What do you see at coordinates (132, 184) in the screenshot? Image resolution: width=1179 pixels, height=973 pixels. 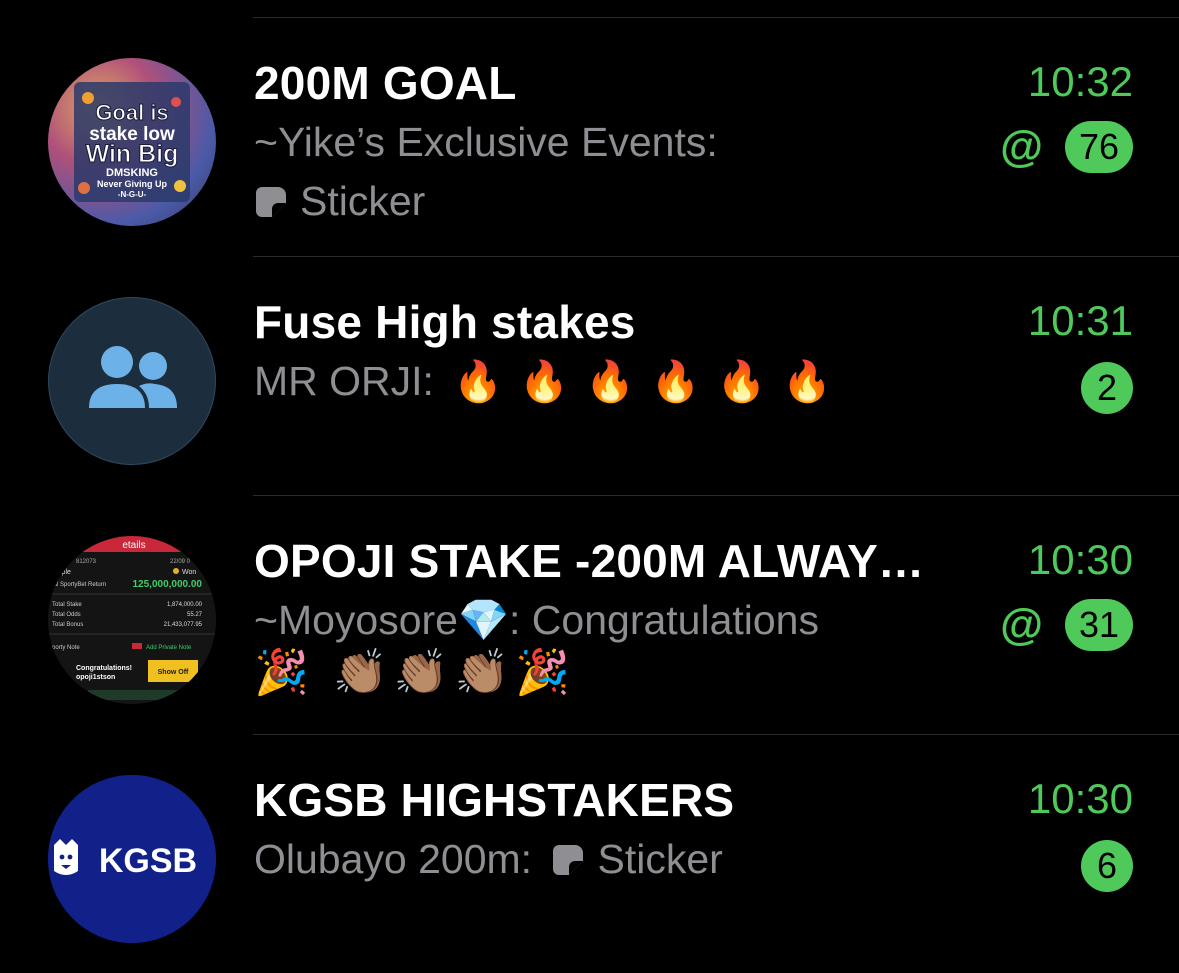 I see `avatar-text-line5: Never Giving Up` at bounding box center [132, 184].